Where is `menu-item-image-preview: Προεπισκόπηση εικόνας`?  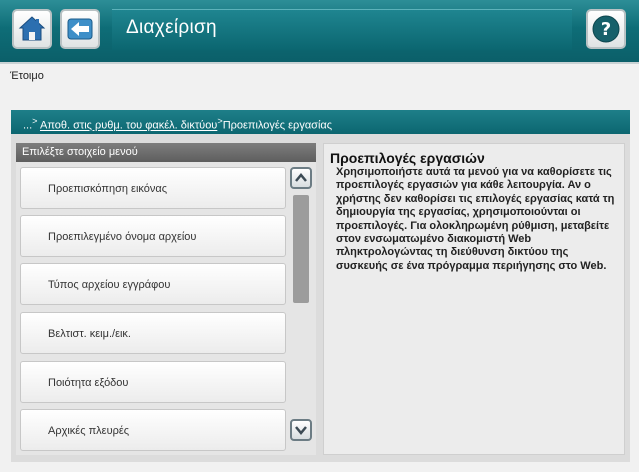 menu-item-image-preview: Προεπισκόπηση εικόνας is located at coordinates (153, 188).